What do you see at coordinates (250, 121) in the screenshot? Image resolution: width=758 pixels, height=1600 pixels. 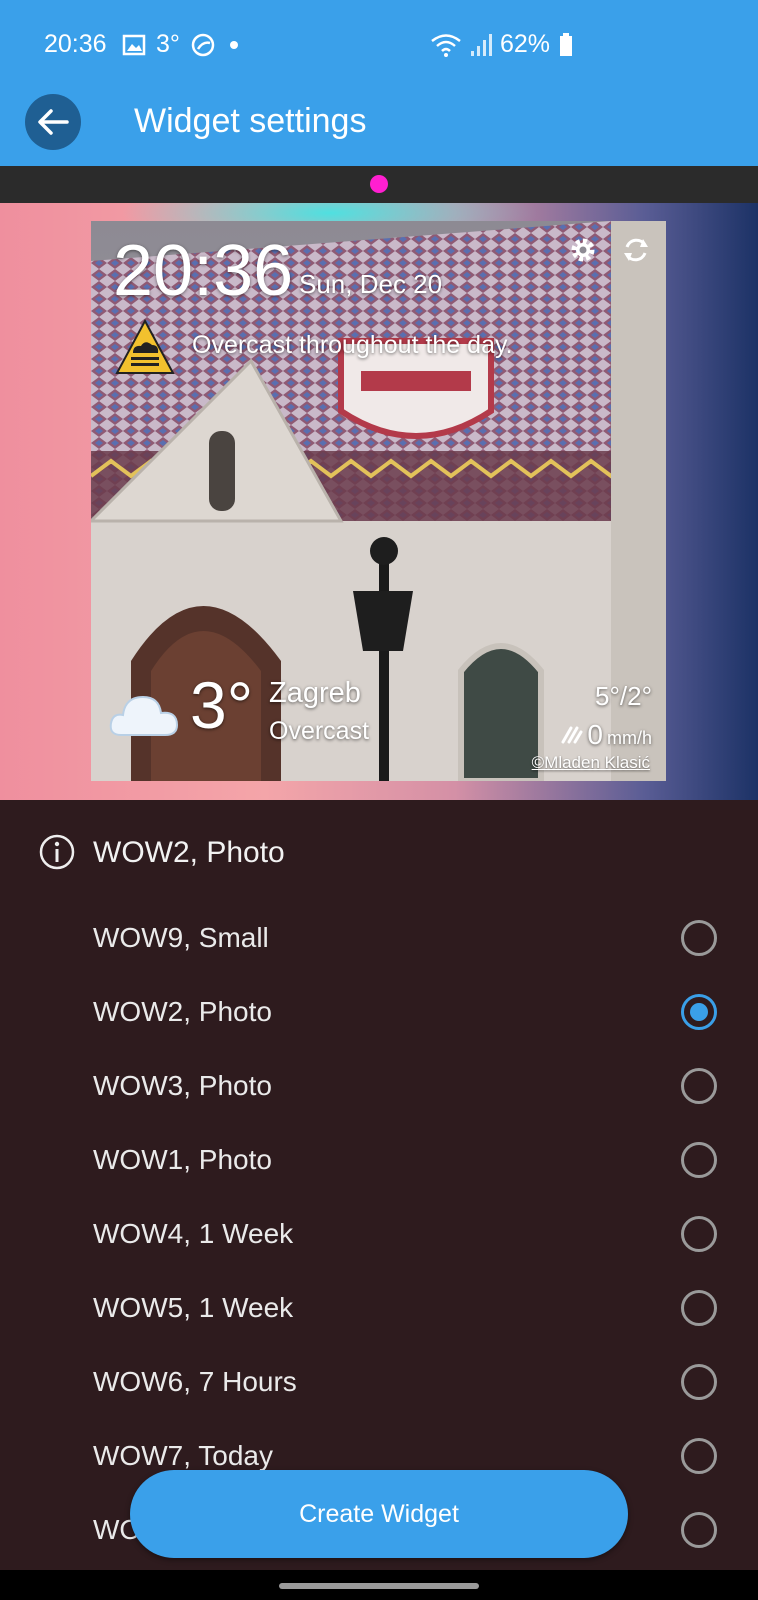 I see `page-title: Widget settings` at bounding box center [250, 121].